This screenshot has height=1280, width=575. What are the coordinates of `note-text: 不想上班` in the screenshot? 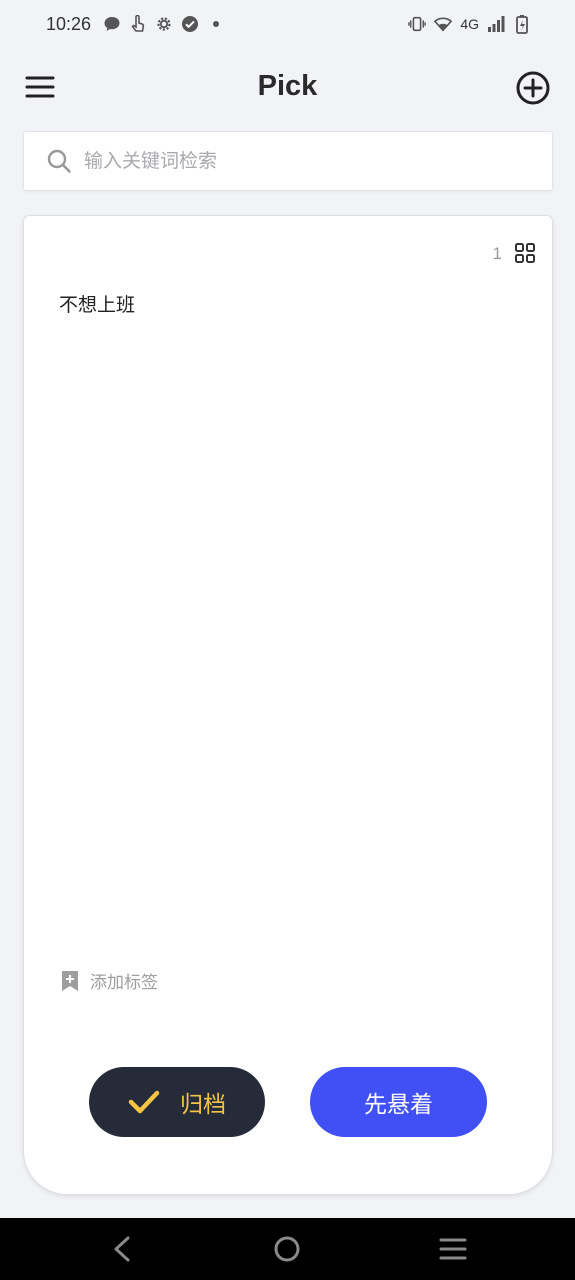 It's located at (97, 303).